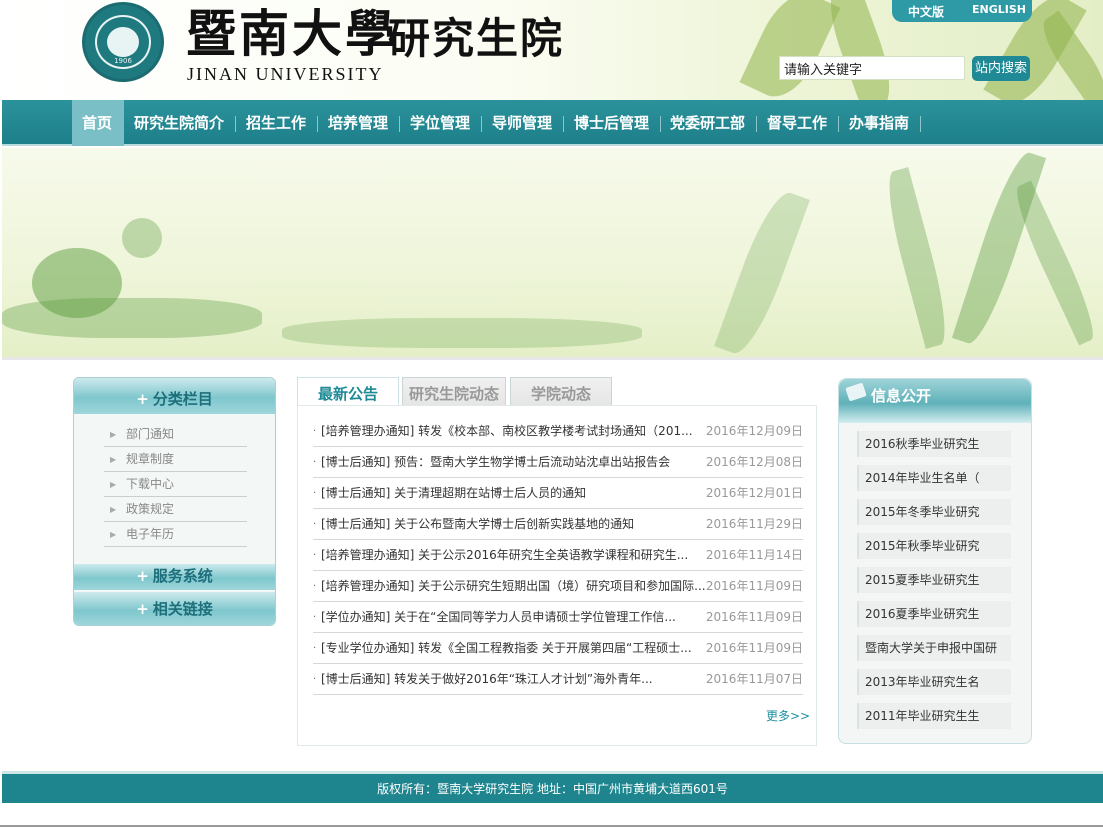 Image resolution: width=1103 pixels, height=827 pixels. I want to click on service-system-label: 服务系统, so click(182, 576).